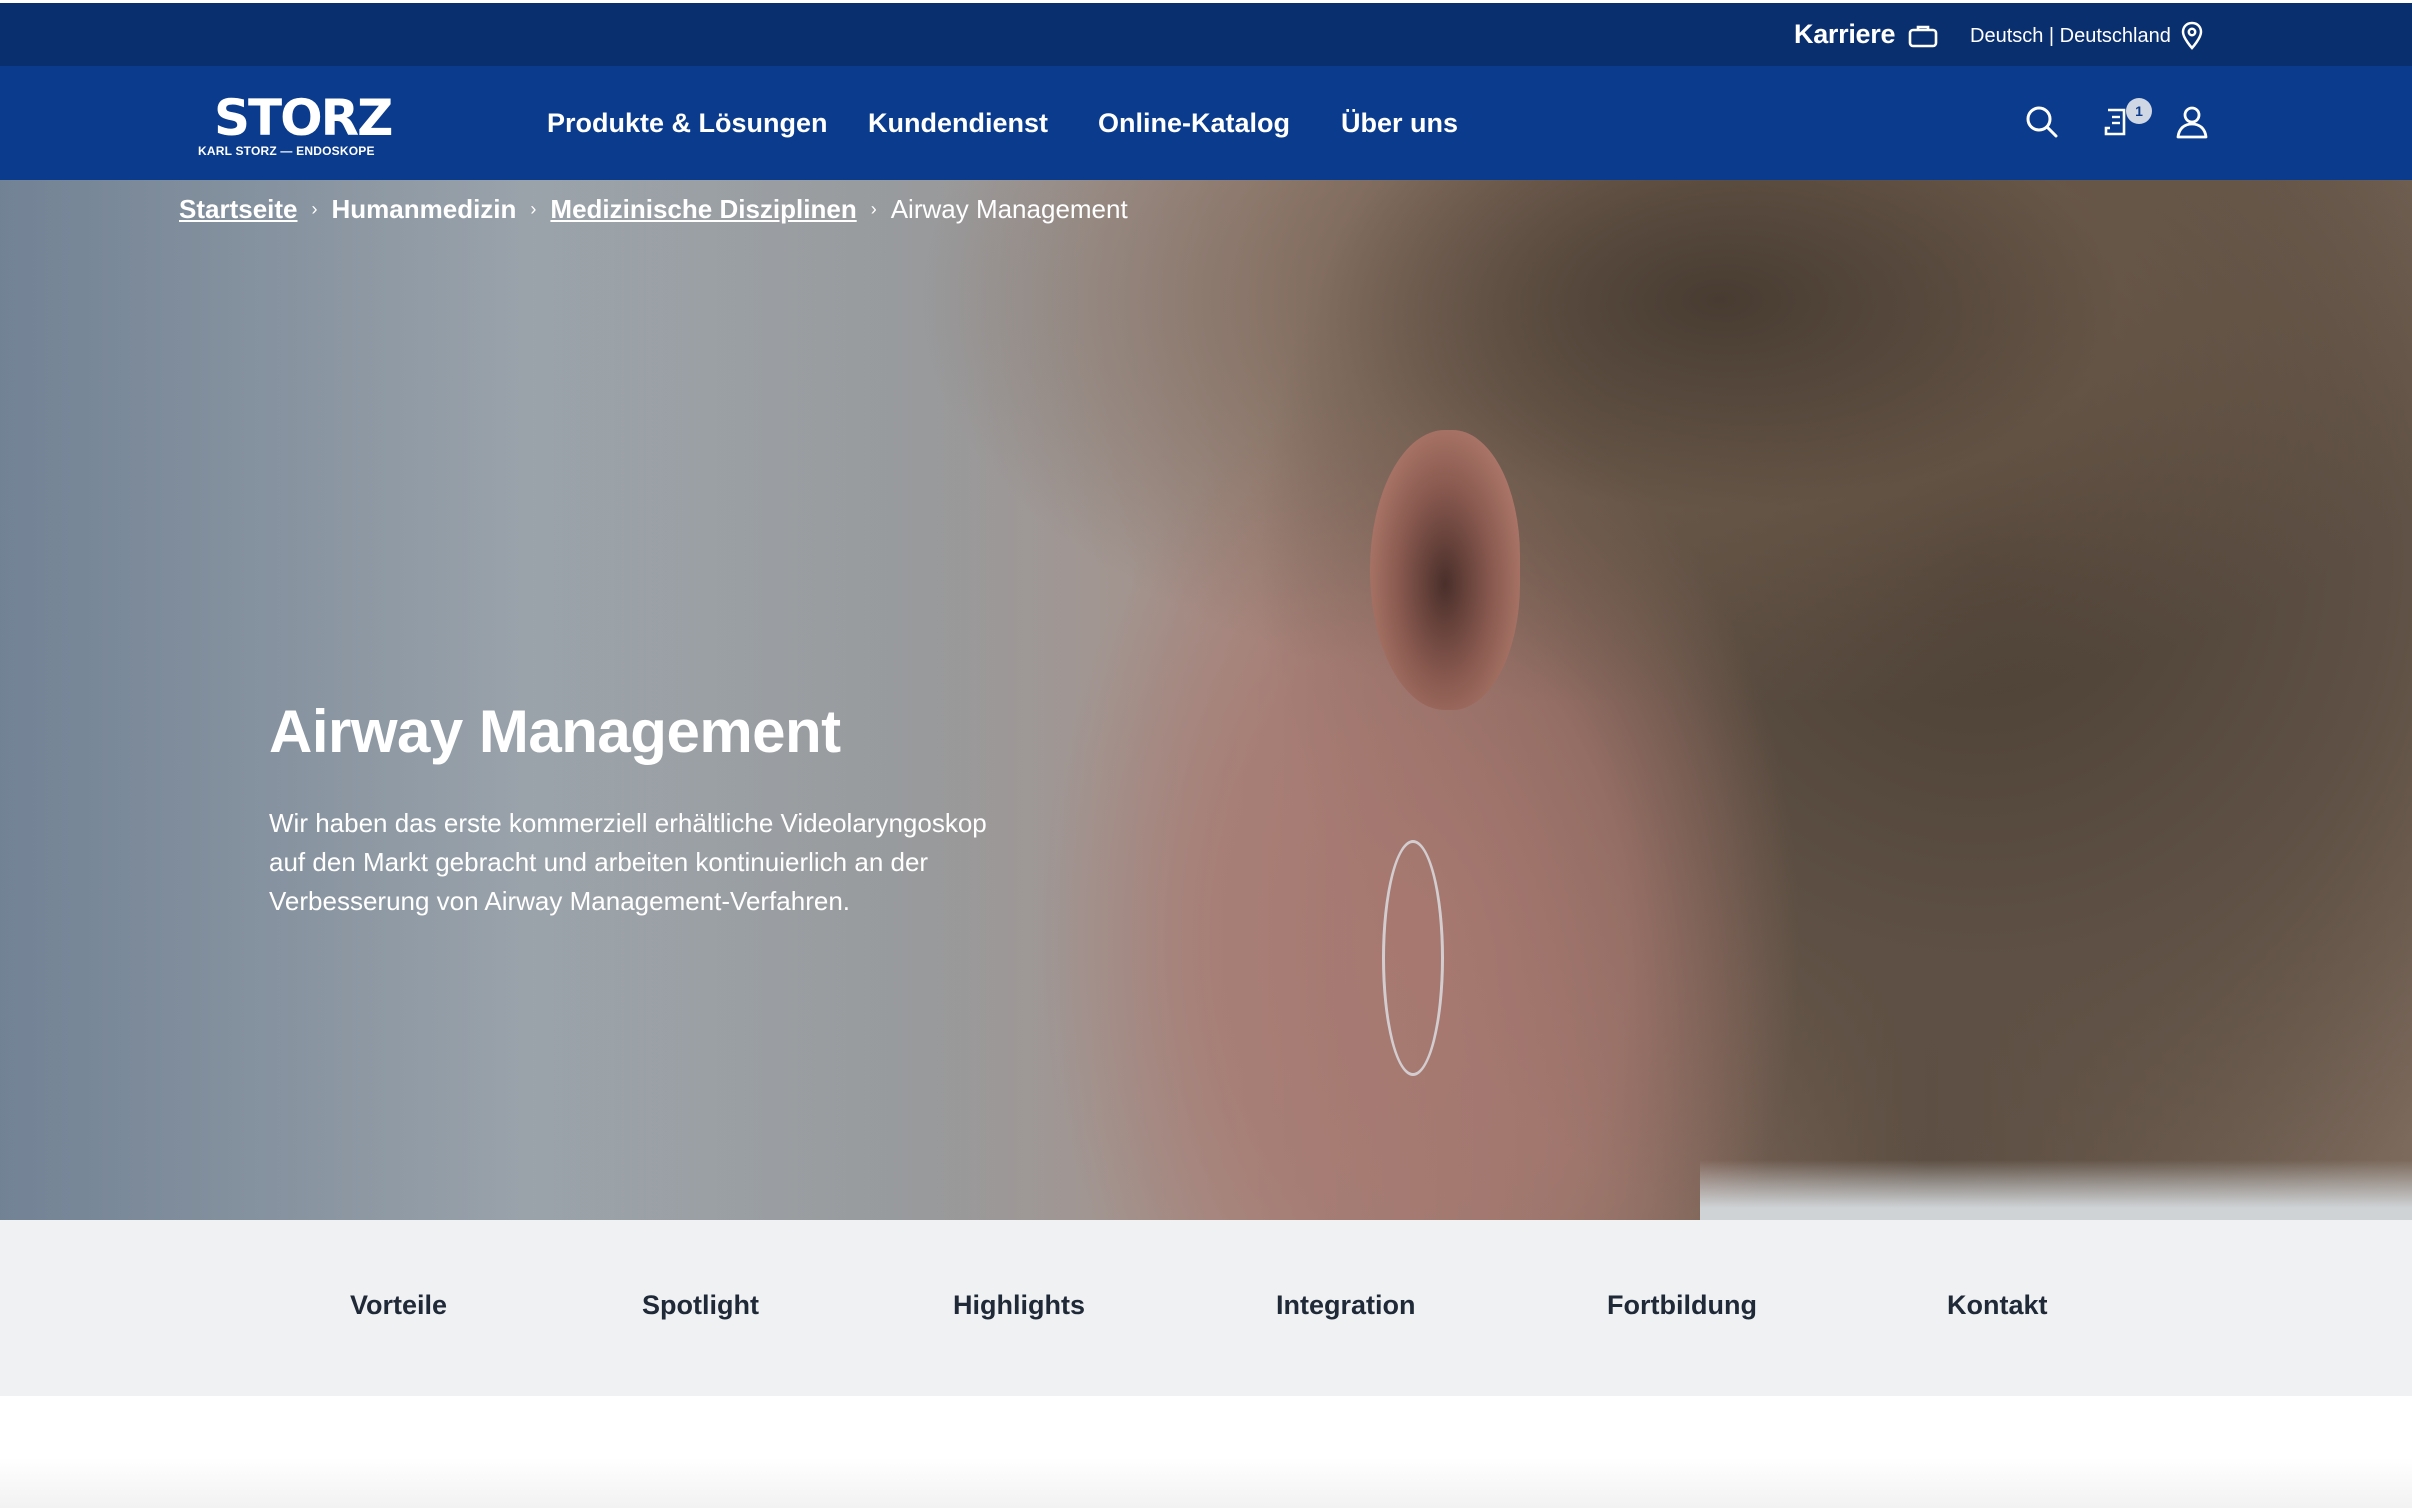 The image size is (2412, 1508). What do you see at coordinates (1997, 1305) in the screenshot?
I see `tab-kontakt: Kontakt` at bounding box center [1997, 1305].